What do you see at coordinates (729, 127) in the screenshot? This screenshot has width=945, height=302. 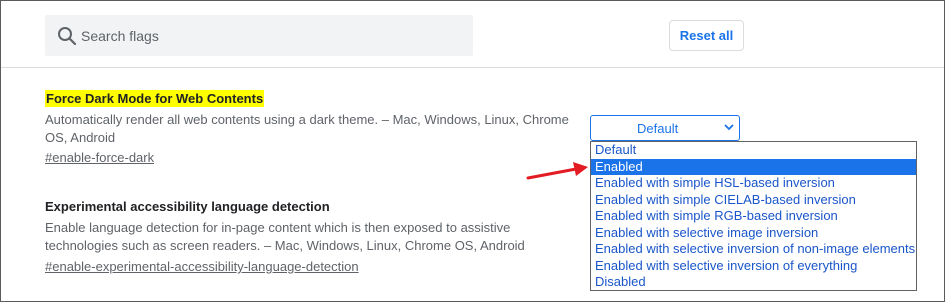 I see `chevron-down-icon` at bounding box center [729, 127].